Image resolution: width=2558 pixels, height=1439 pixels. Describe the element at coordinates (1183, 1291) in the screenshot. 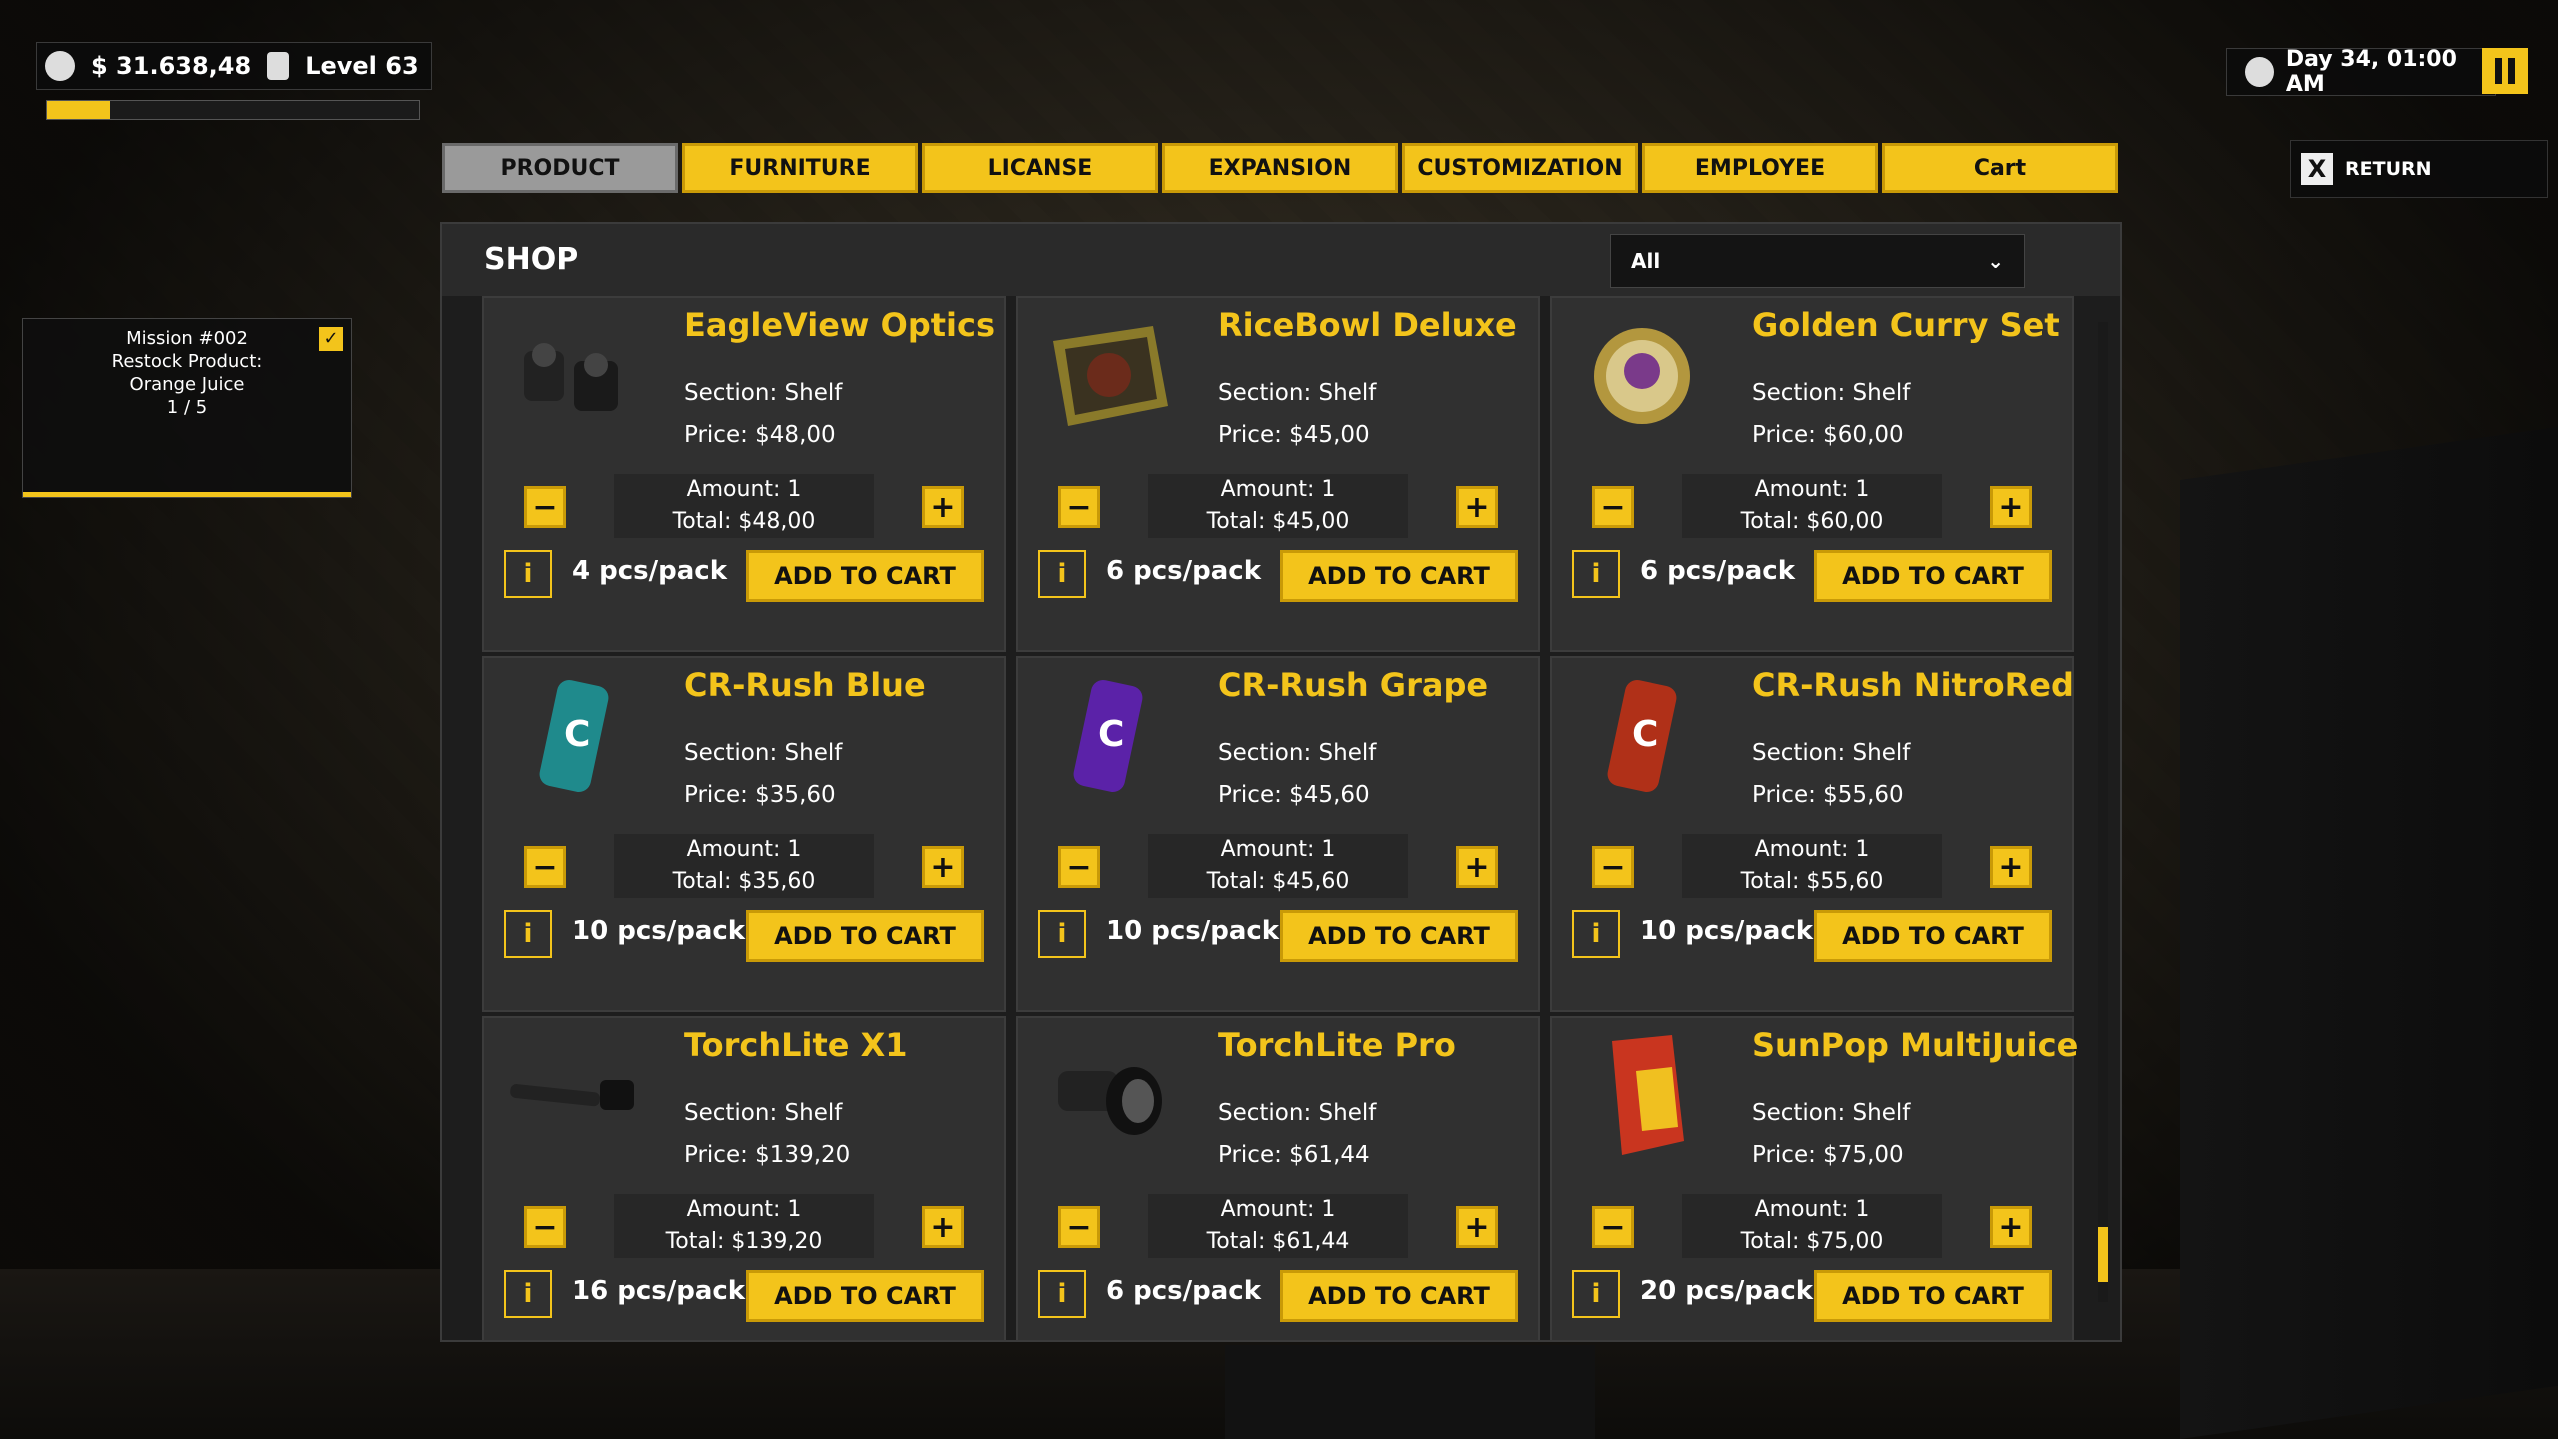

I see `pack-size: 6 pcs/pack` at that location.